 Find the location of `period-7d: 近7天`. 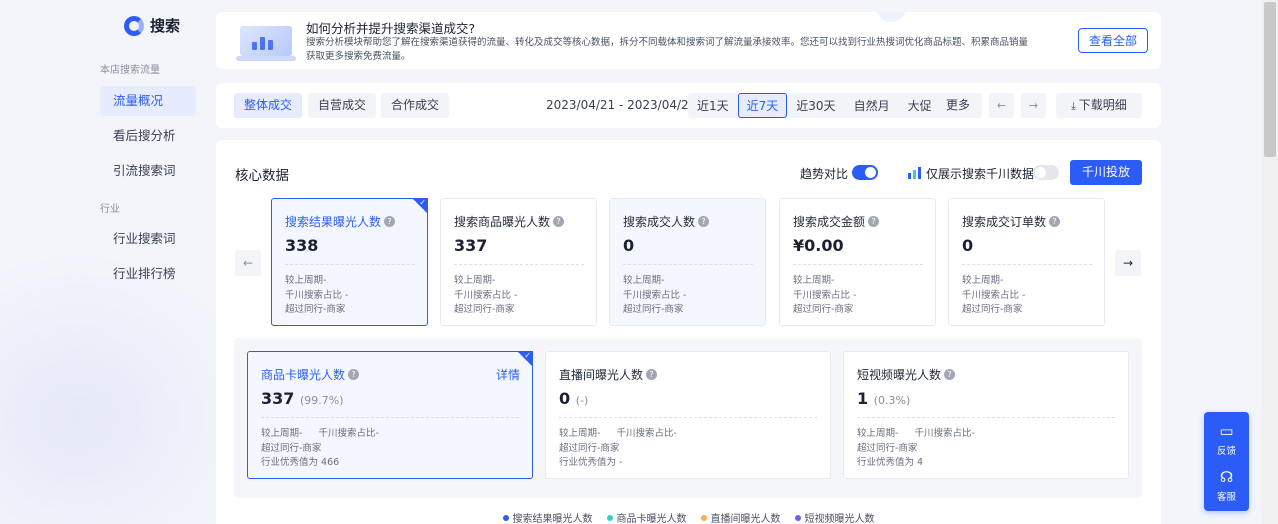

period-7d: 近7天 is located at coordinates (762, 105).